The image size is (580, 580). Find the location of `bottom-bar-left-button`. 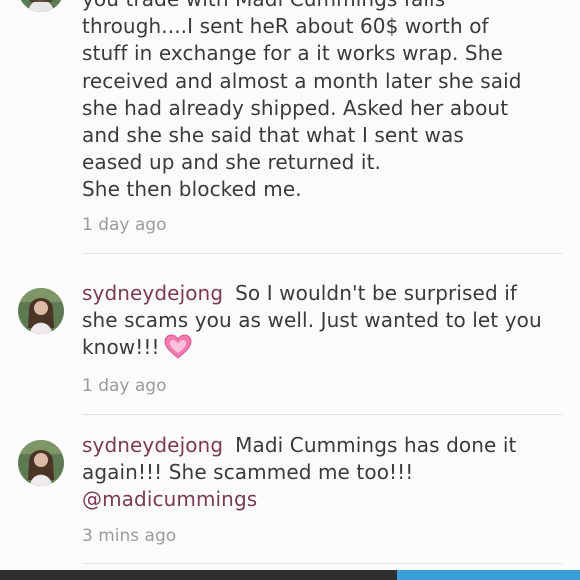

bottom-bar-left-button is located at coordinates (198, 575).